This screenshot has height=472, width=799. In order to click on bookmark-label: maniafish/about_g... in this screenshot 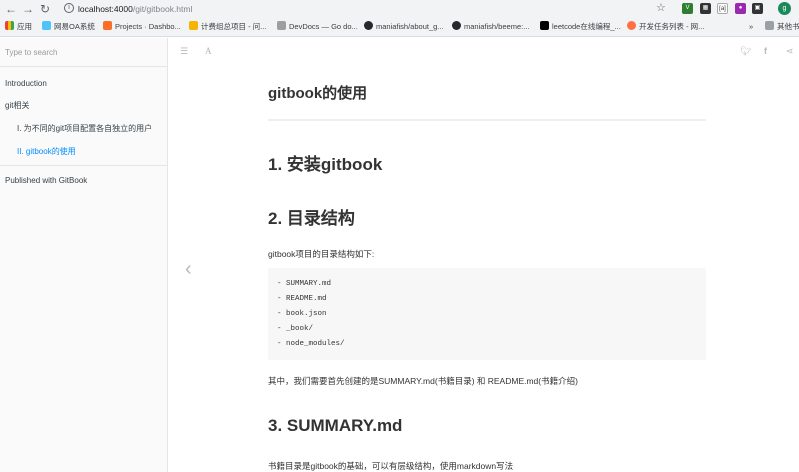, I will do `click(410, 26)`.